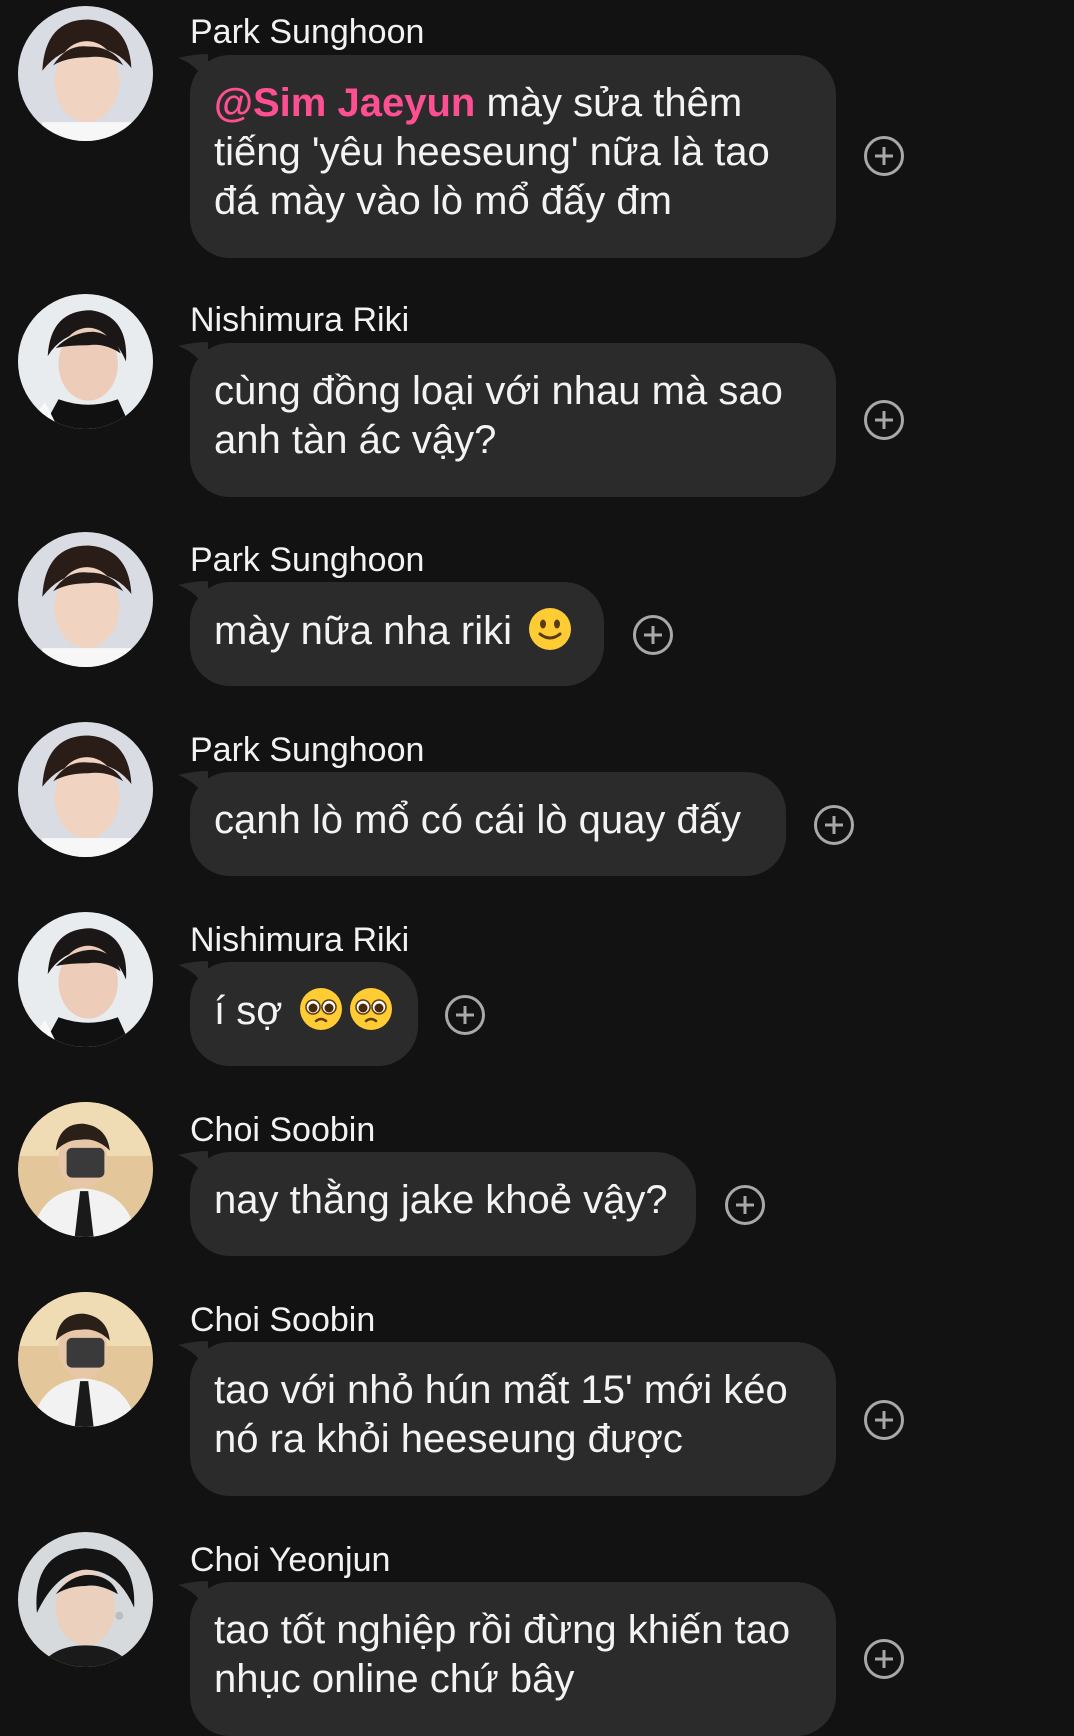 This screenshot has width=1074, height=1736. I want to click on message-bubble: nay thằng jake khoẻ vậy?, so click(443, 1204).